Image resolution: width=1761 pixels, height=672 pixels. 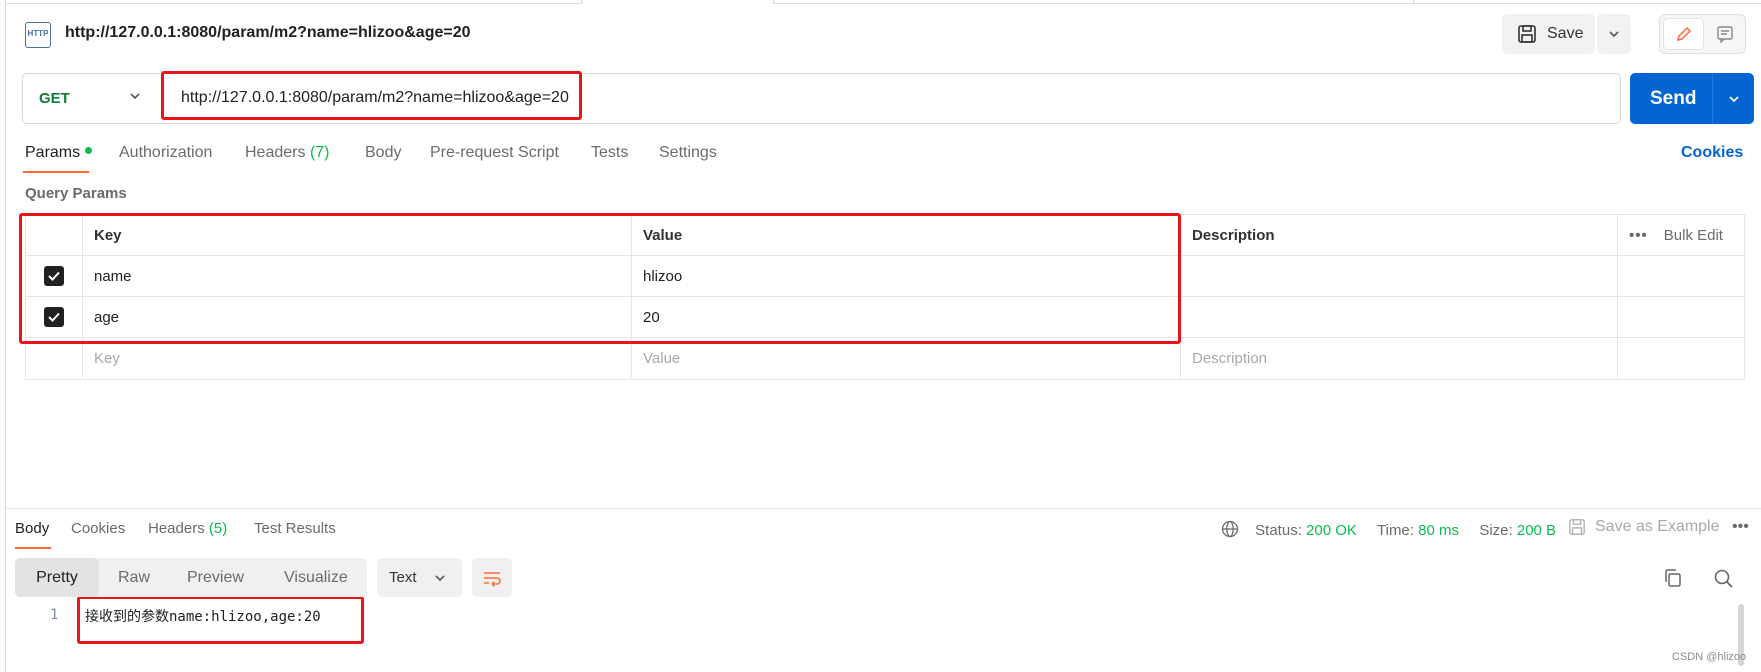 What do you see at coordinates (1399, 358) in the screenshot?
I see `new-description-field: Description` at bounding box center [1399, 358].